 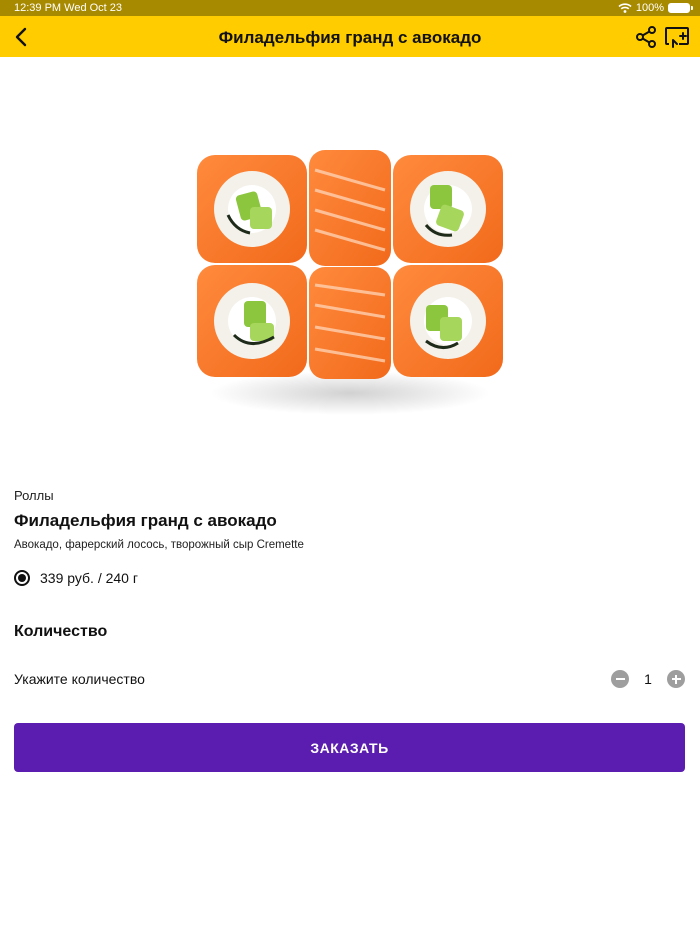 I want to click on battery-icon, so click(x=680, y=8).